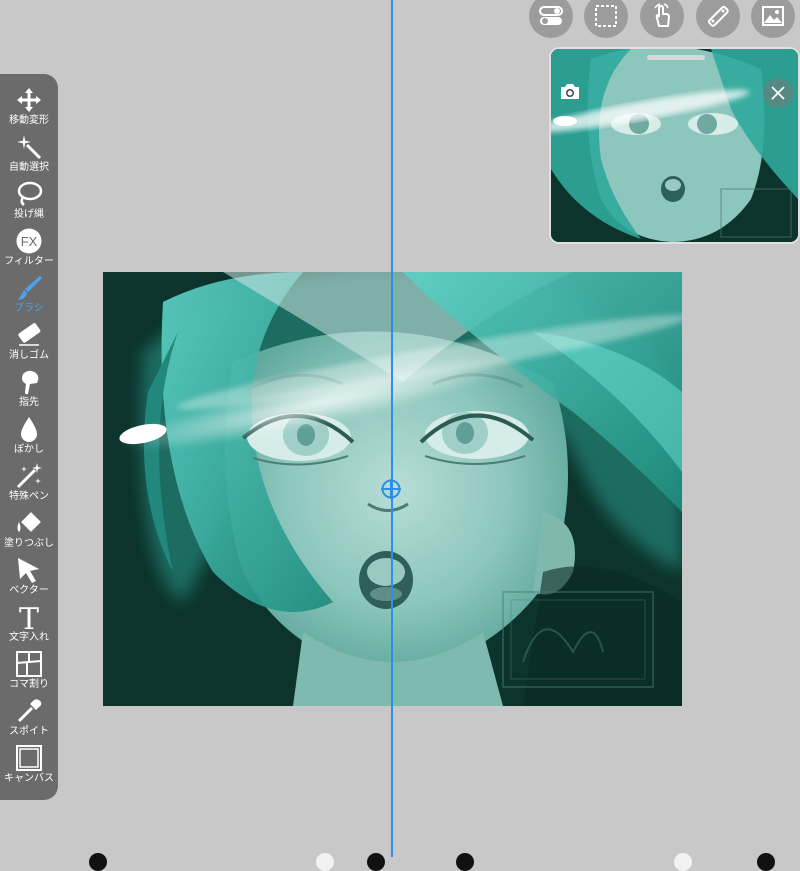  I want to click on tool-smudge: 指先, so click(29, 391).